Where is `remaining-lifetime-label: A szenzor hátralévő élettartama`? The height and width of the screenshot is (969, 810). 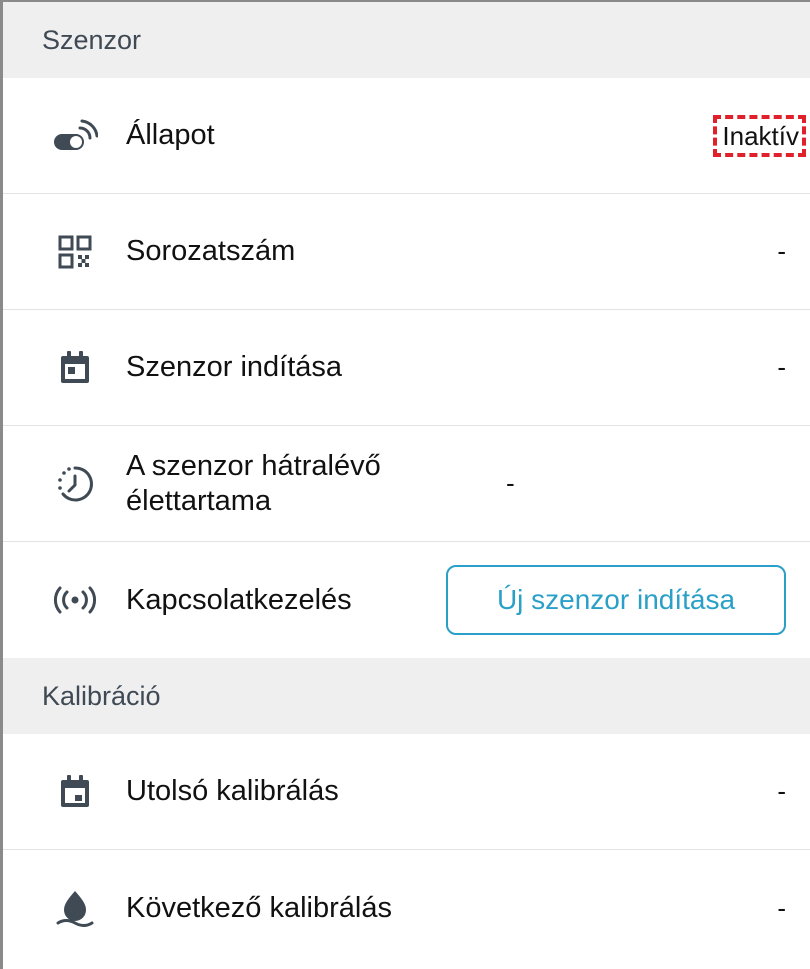 remaining-lifetime-label: A szenzor hátralévő élettartama is located at coordinates (253, 483).